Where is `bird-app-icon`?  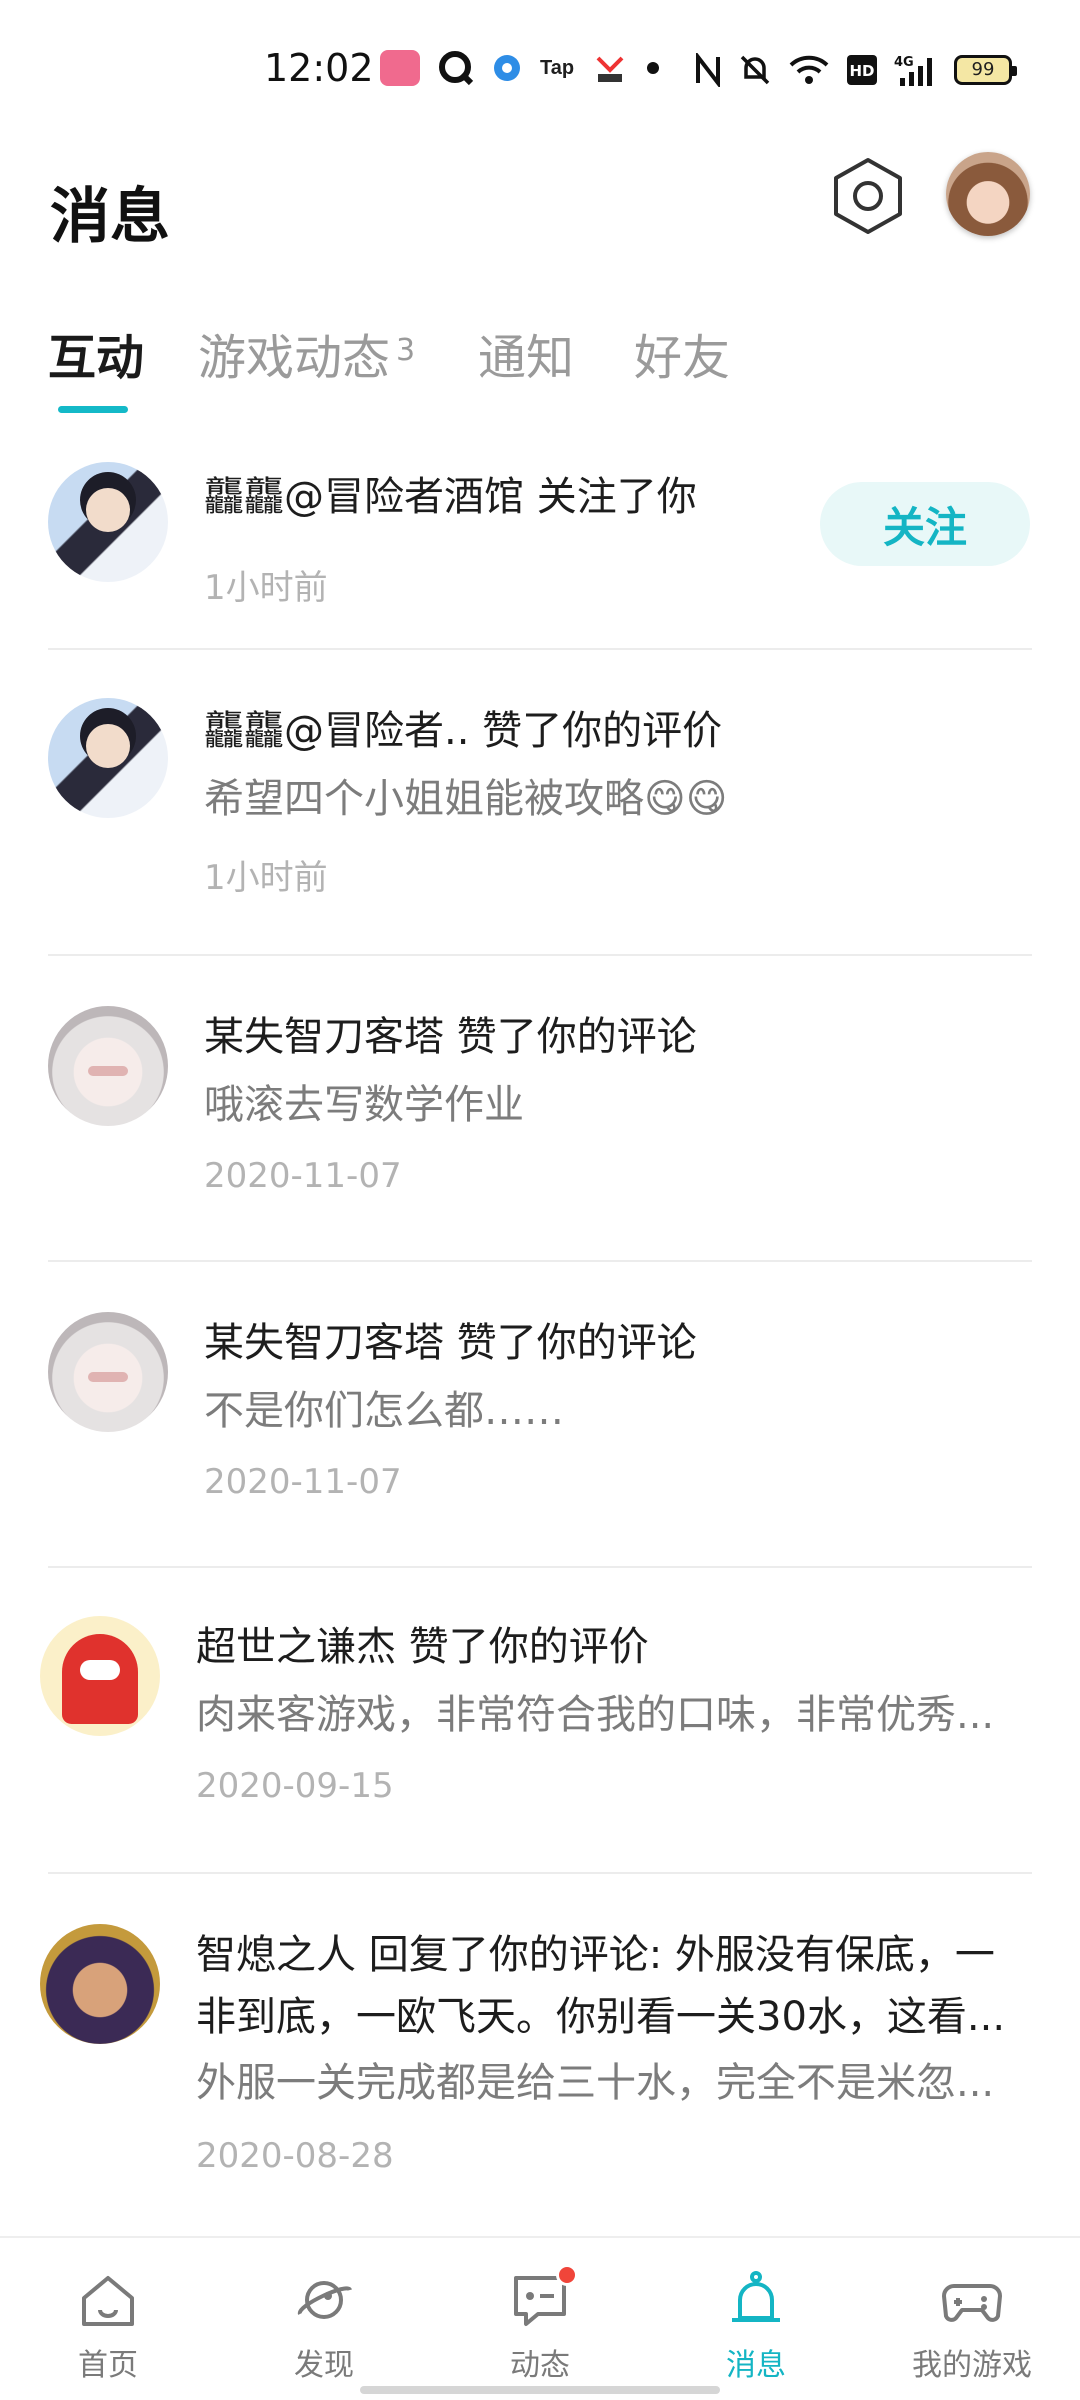
bird-app-icon is located at coordinates (610, 68).